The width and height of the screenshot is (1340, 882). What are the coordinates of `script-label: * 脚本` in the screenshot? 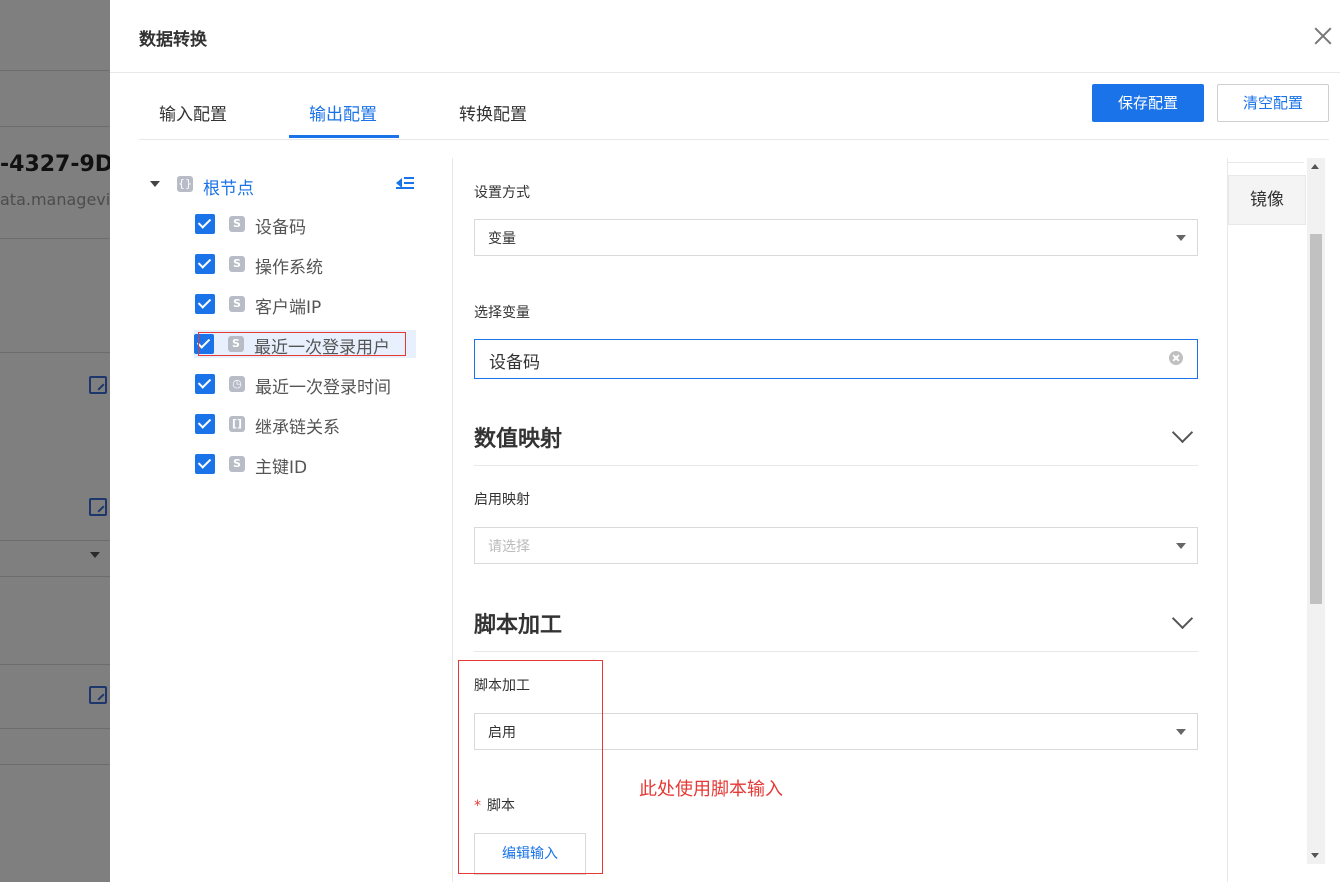 It's located at (494, 805).